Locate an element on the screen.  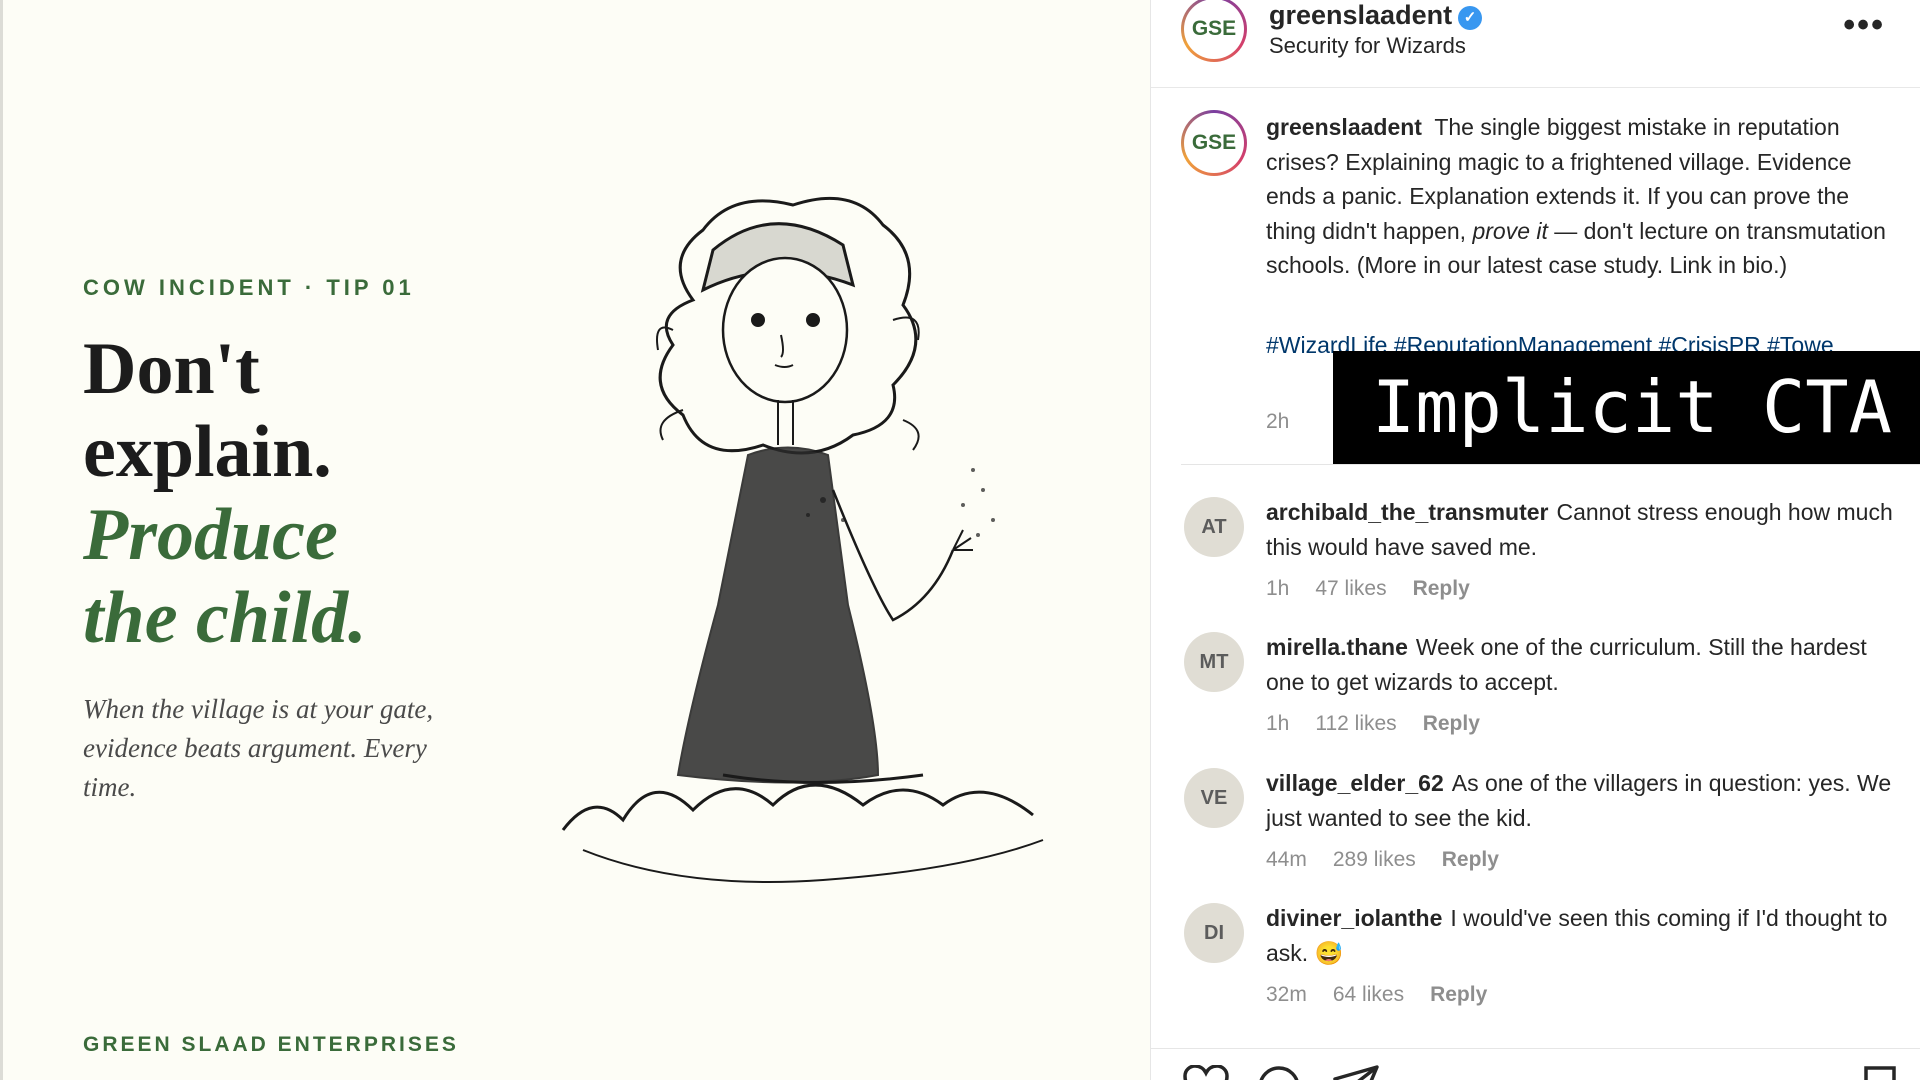
caption-avatar: GSE is located at coordinates (1214, 143).